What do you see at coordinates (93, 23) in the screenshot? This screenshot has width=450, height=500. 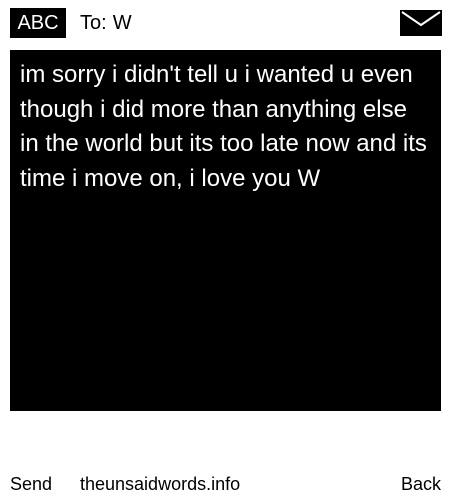 I see `to-label: To:` at bounding box center [93, 23].